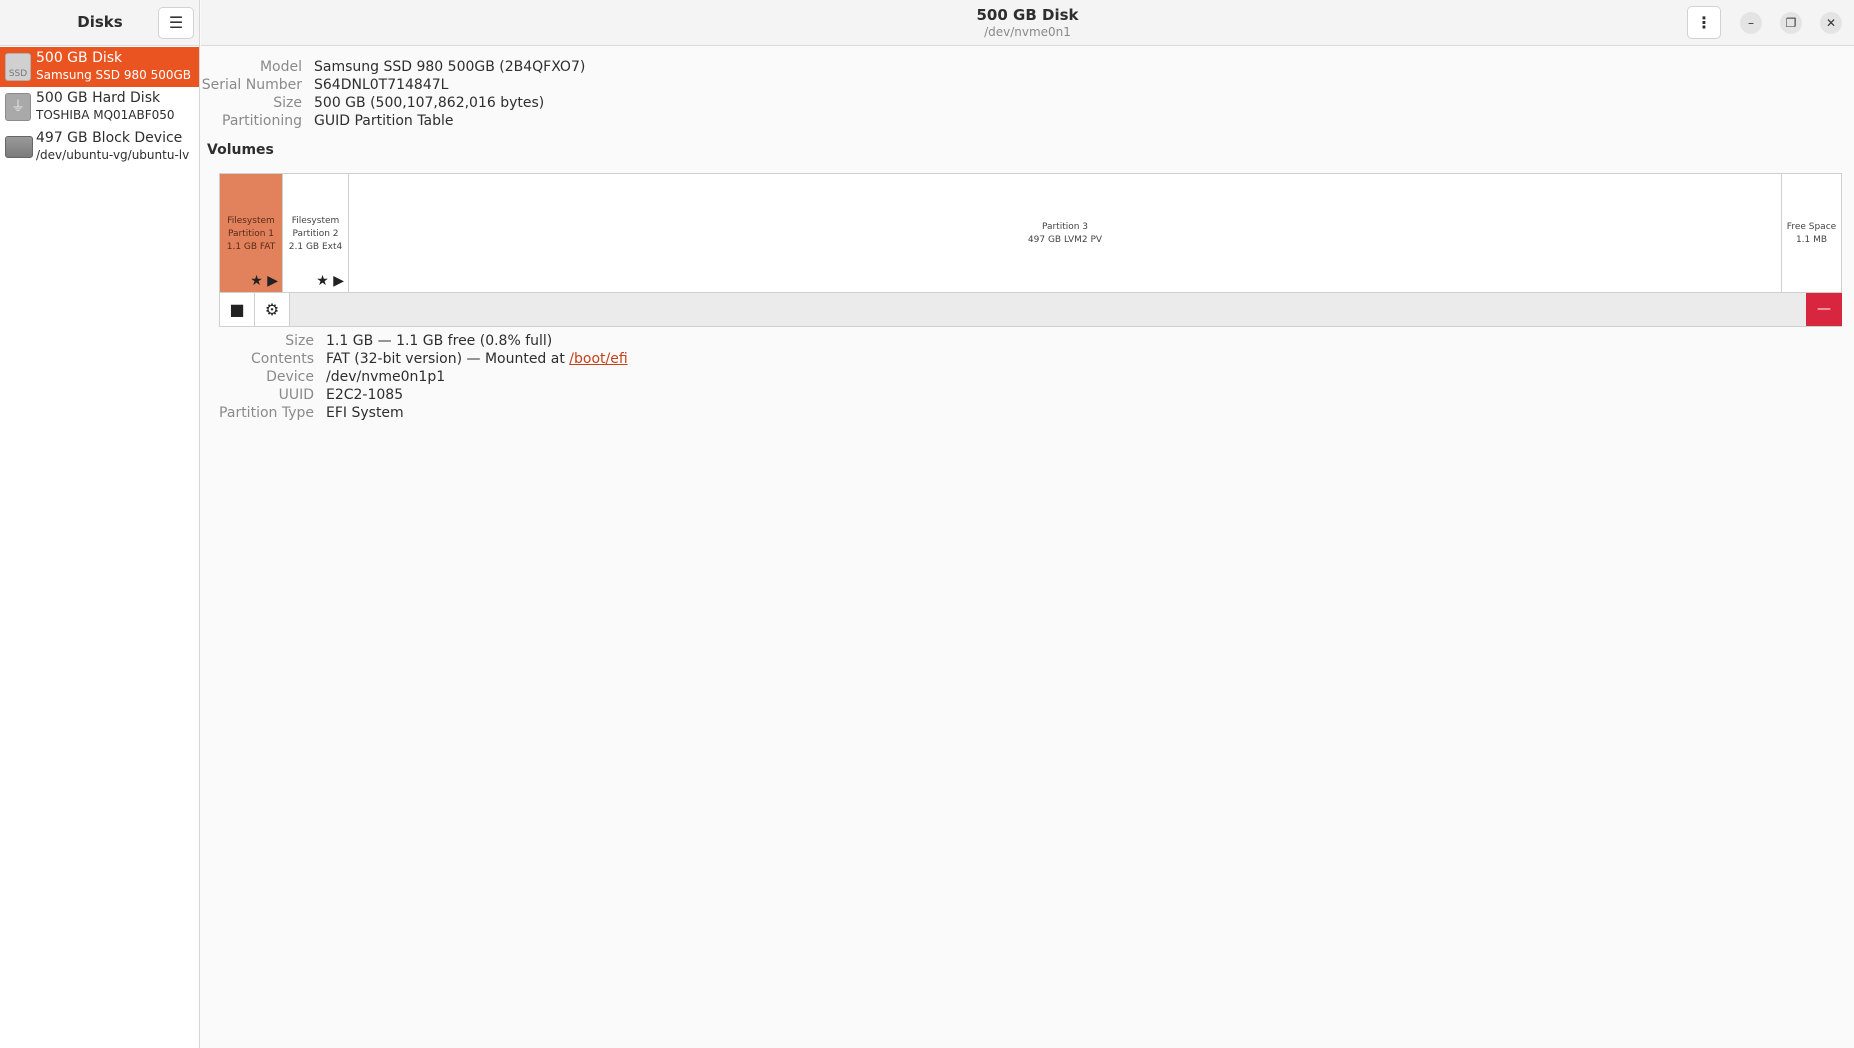 Image resolution: width=1854 pixels, height=1048 pixels. What do you see at coordinates (99, 23) in the screenshot?
I see `sidebar-header: Disks ☰` at bounding box center [99, 23].